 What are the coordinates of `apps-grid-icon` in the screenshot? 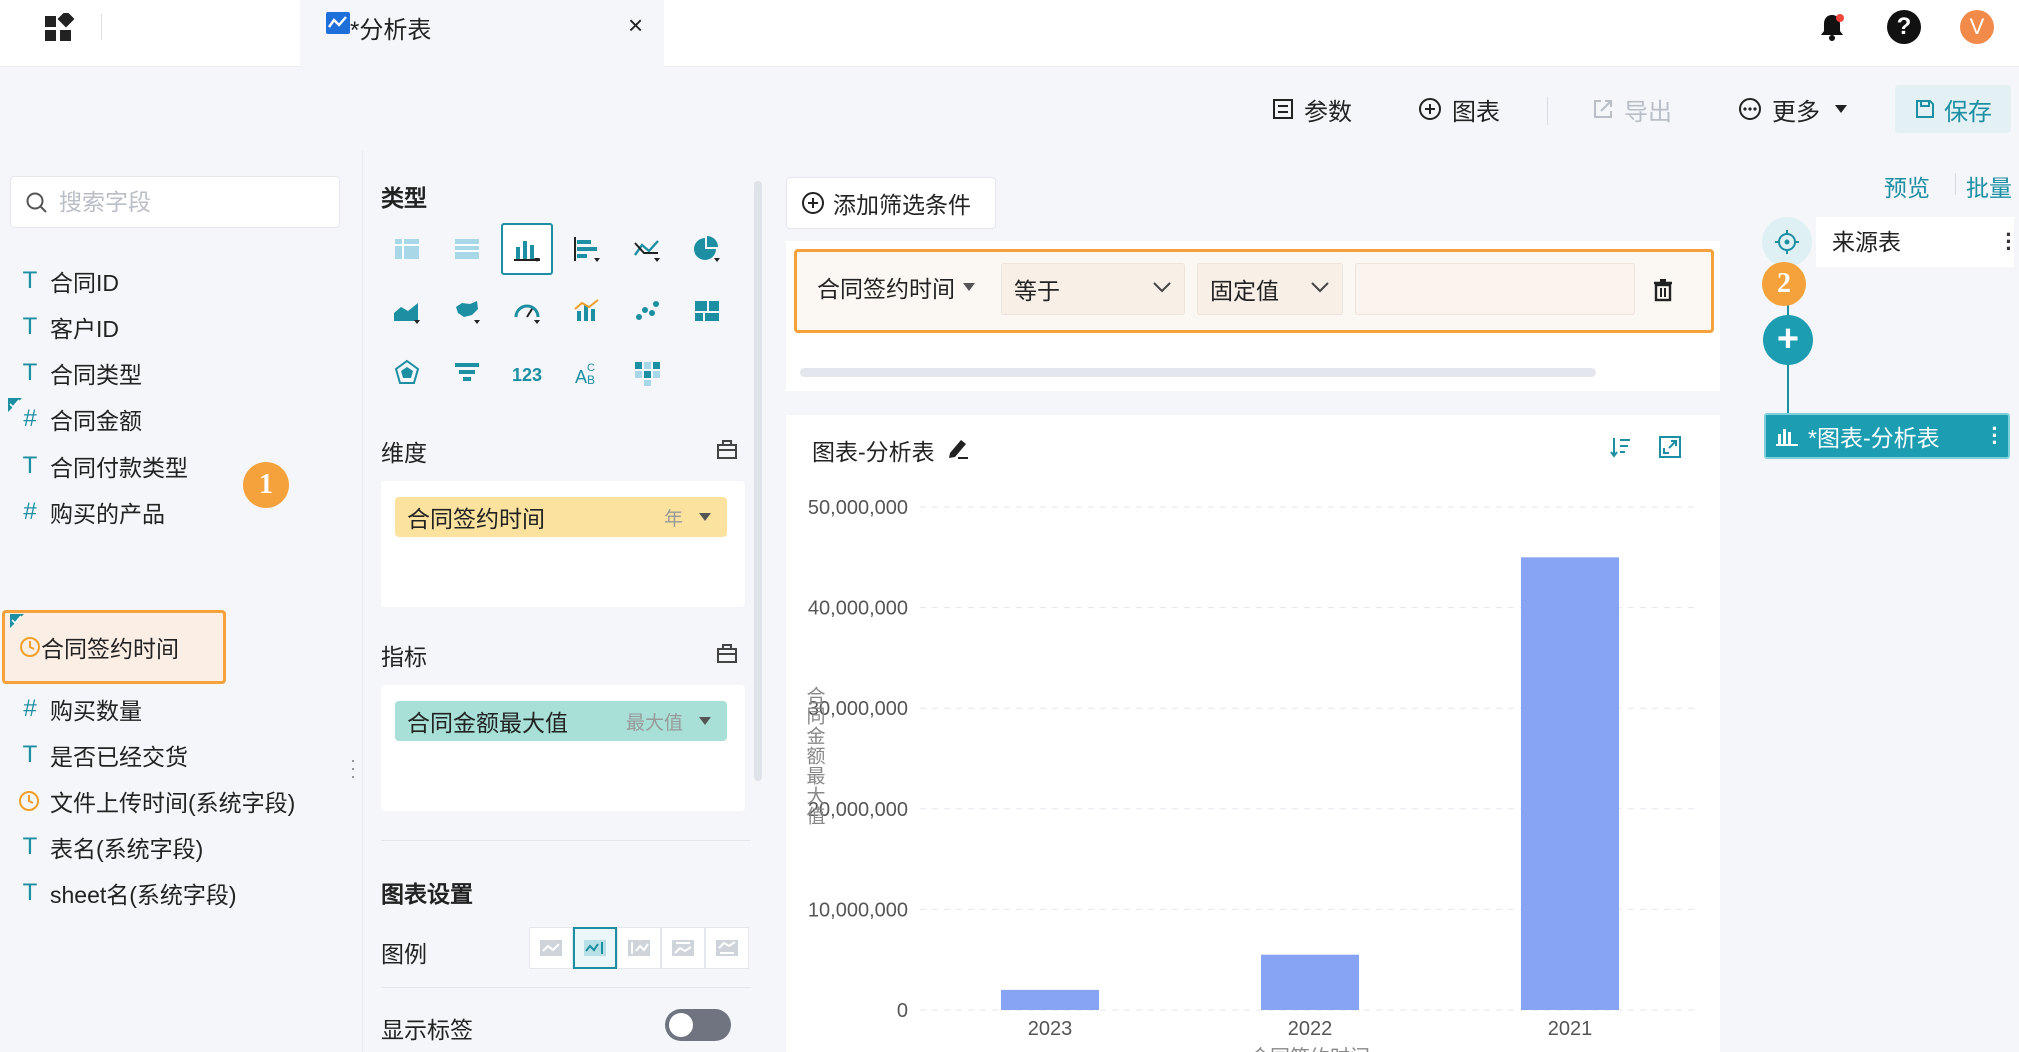 It's located at (59, 28).